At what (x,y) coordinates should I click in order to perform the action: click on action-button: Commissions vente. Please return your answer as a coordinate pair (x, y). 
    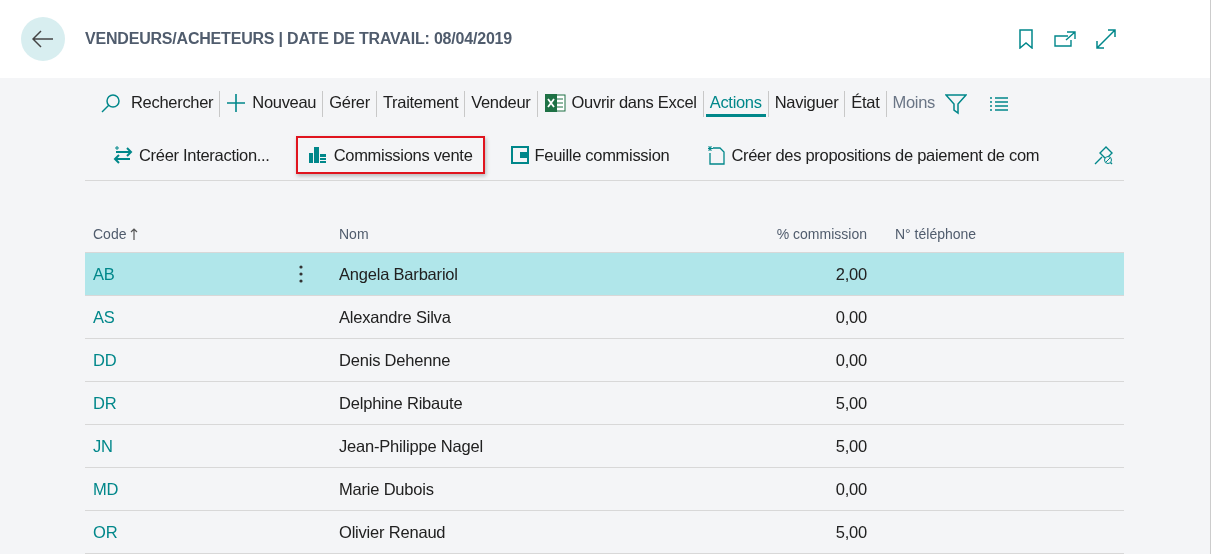
    Looking at the image, I should click on (390, 155).